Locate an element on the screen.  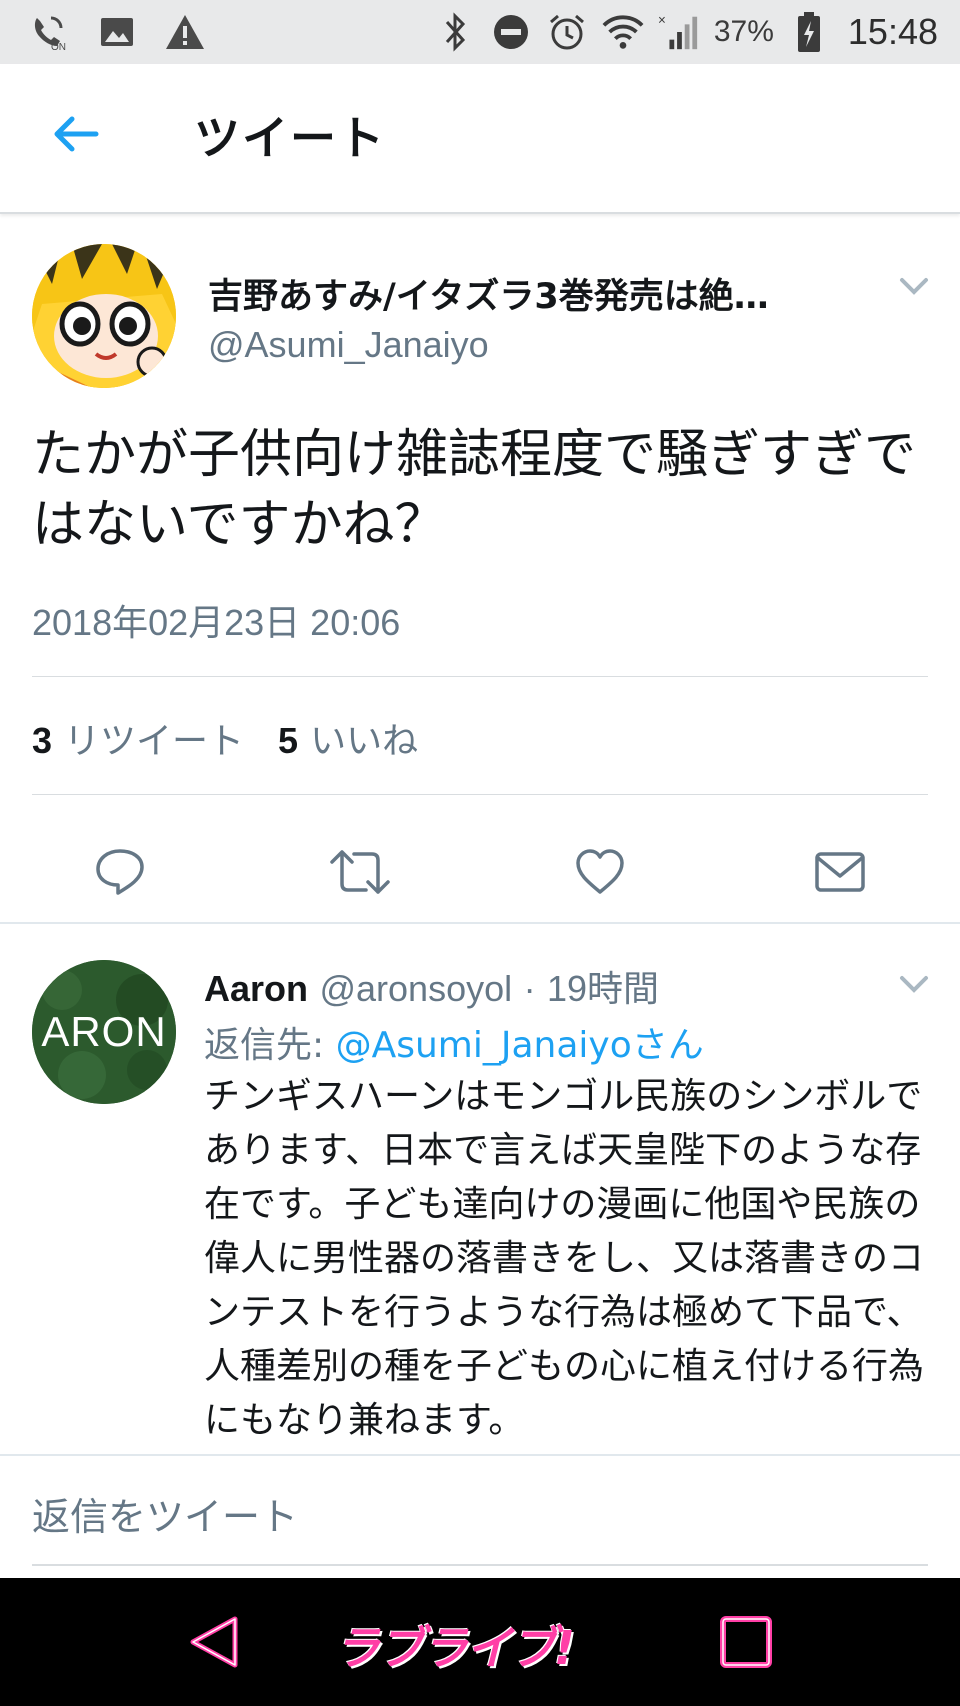
alarm-icon is located at coordinates (567, 32).